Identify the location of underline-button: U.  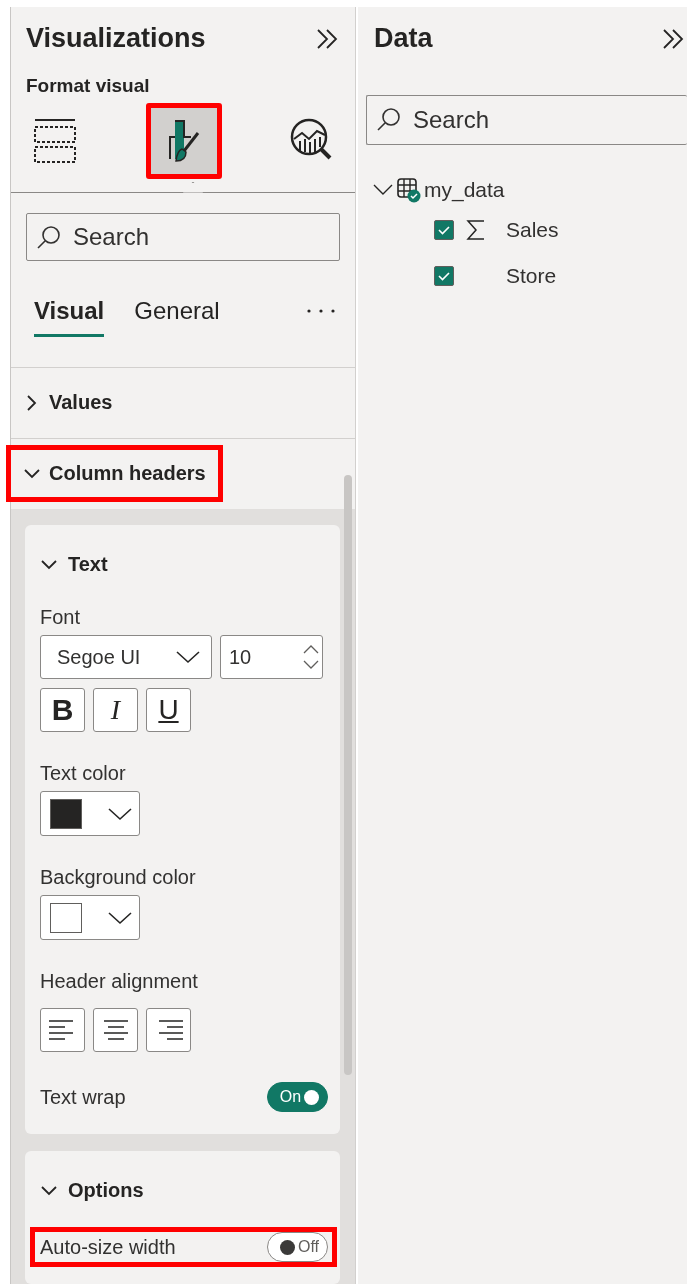
(168, 710).